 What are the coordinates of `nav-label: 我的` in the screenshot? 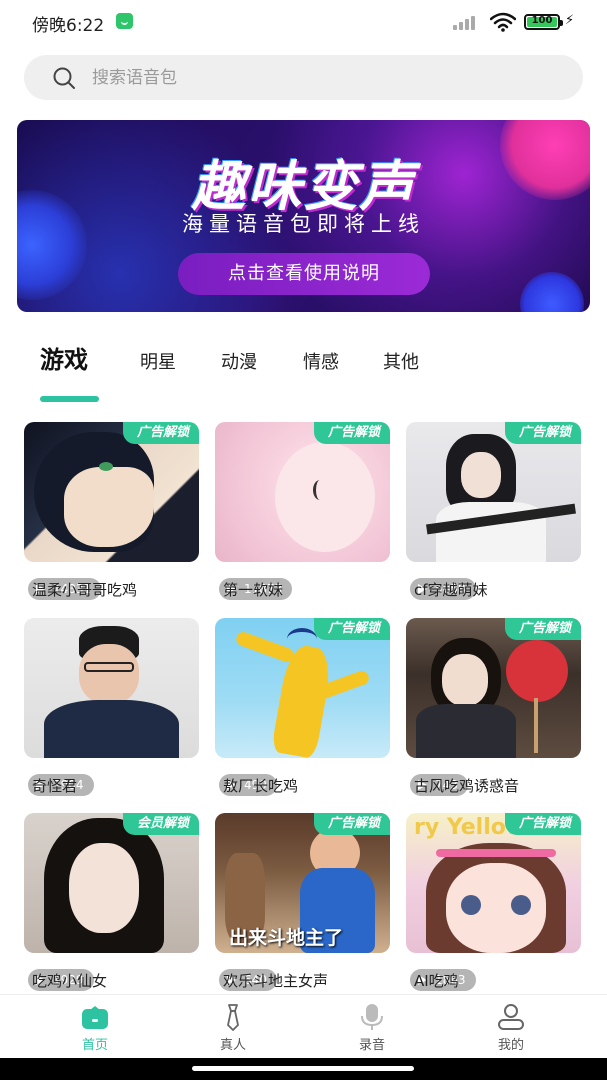 It's located at (510, 1045).